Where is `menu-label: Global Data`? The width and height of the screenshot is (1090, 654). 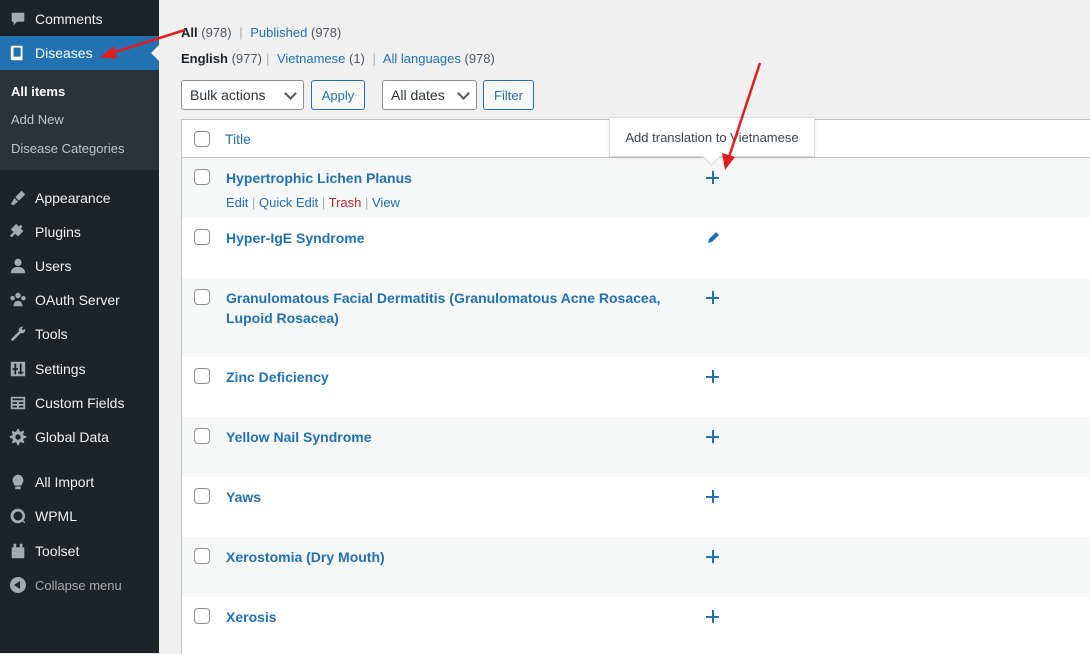
menu-label: Global Data is located at coordinates (72, 437).